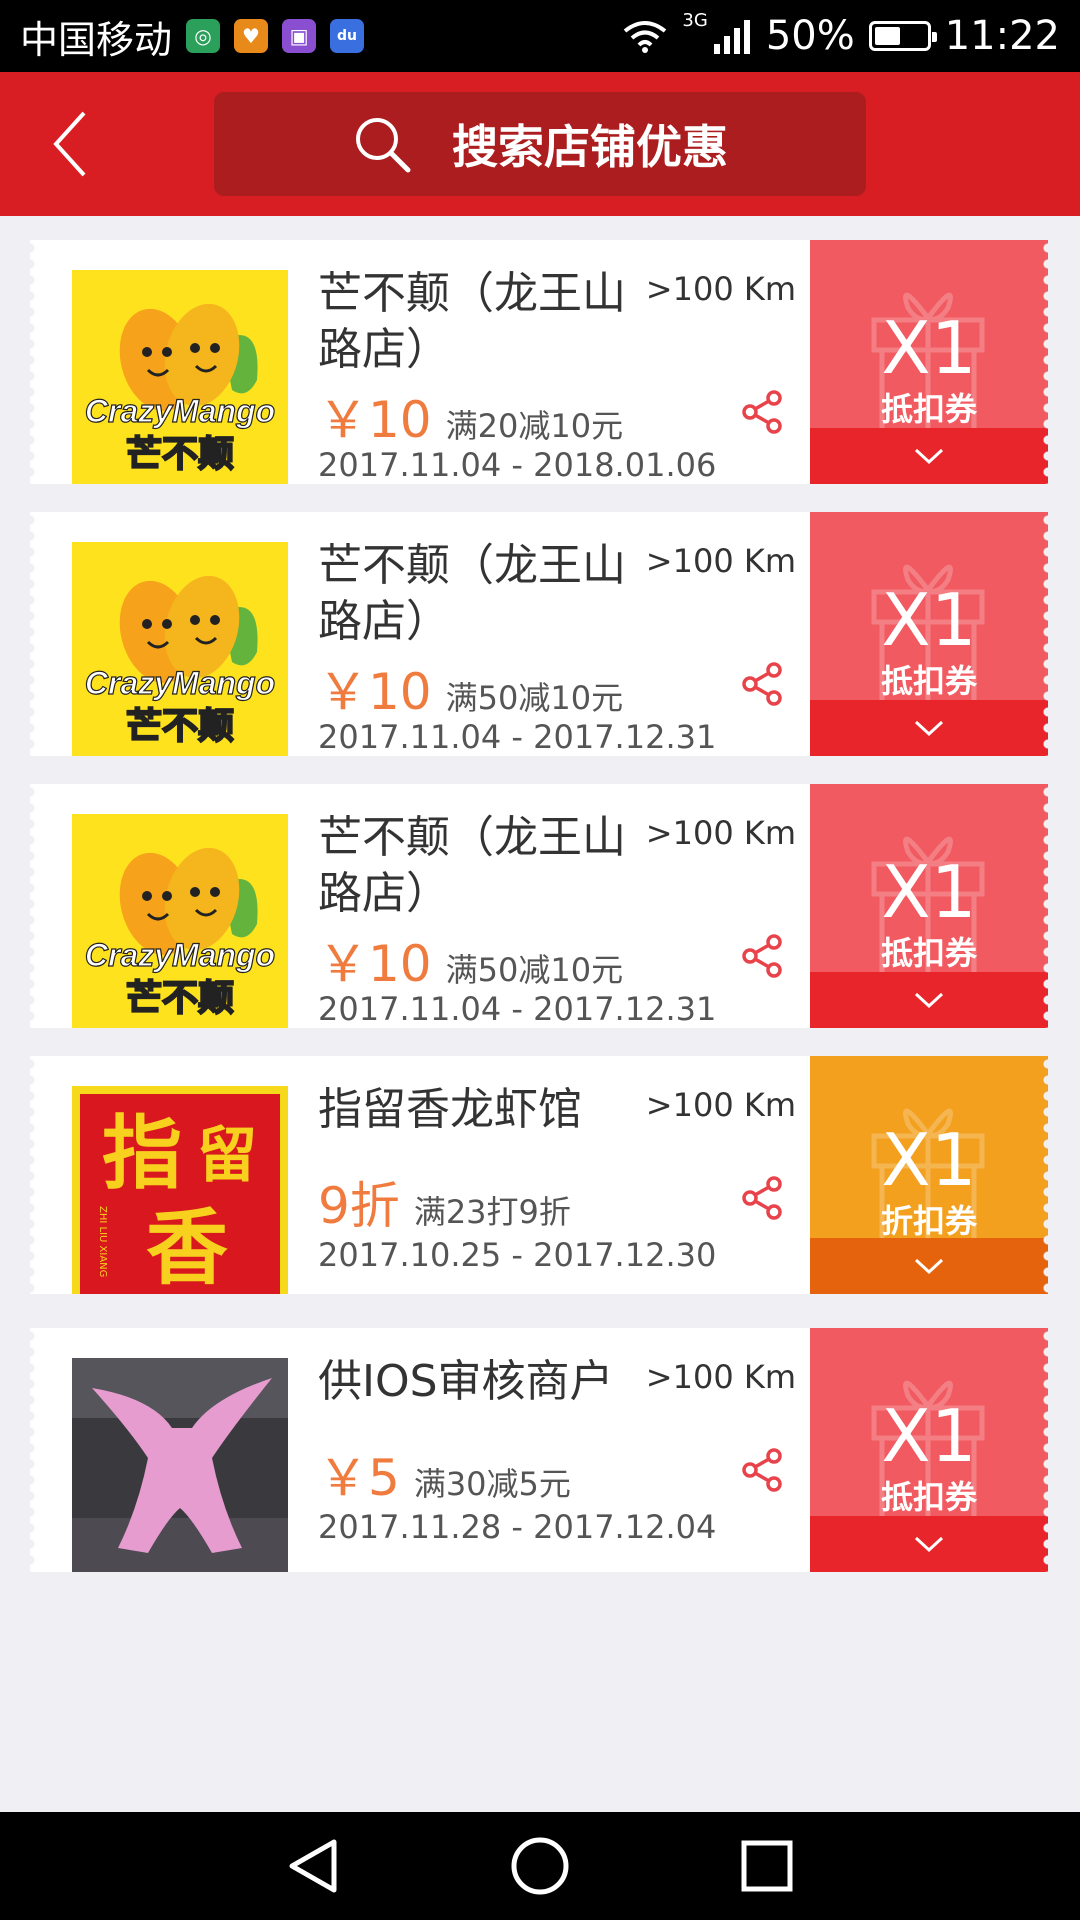  Describe the element at coordinates (517, 1527) in the screenshot. I see `validity-date: 2017.11.28 - 2017.12.04` at that location.